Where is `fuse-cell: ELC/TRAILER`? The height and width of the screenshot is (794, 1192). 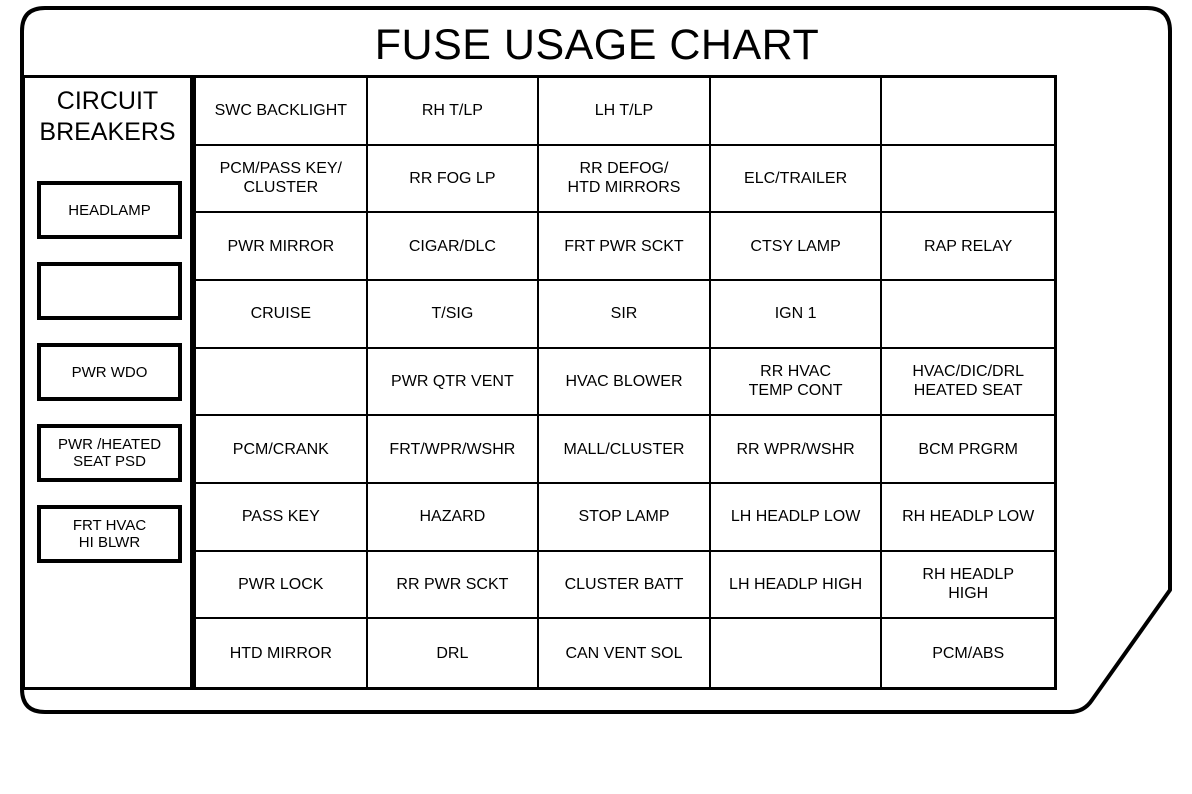 fuse-cell: ELC/TRAILER is located at coordinates (796, 179).